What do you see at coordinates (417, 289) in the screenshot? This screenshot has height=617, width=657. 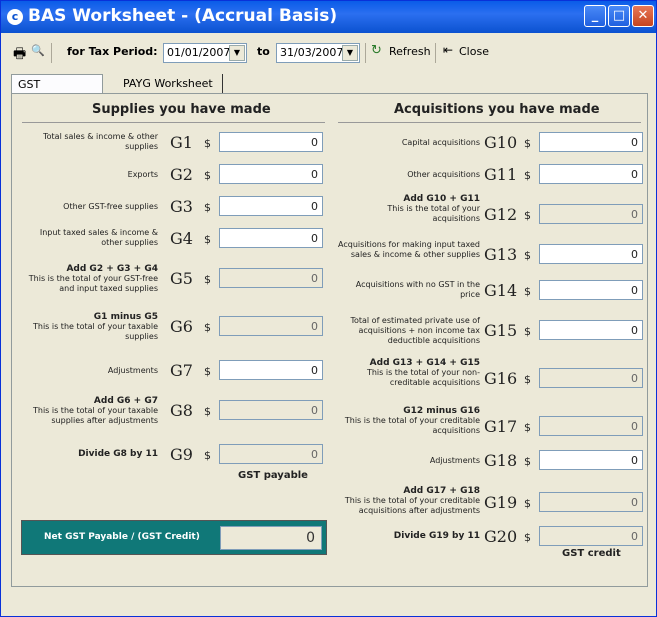 I see `row-description: Acquisitions with no GST in the price` at bounding box center [417, 289].